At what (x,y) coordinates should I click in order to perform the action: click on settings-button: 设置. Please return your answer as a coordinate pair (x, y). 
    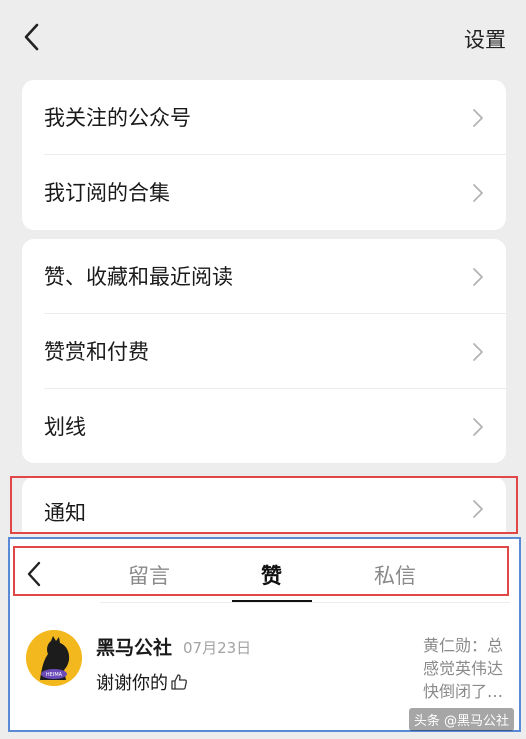
    Looking at the image, I should click on (485, 39).